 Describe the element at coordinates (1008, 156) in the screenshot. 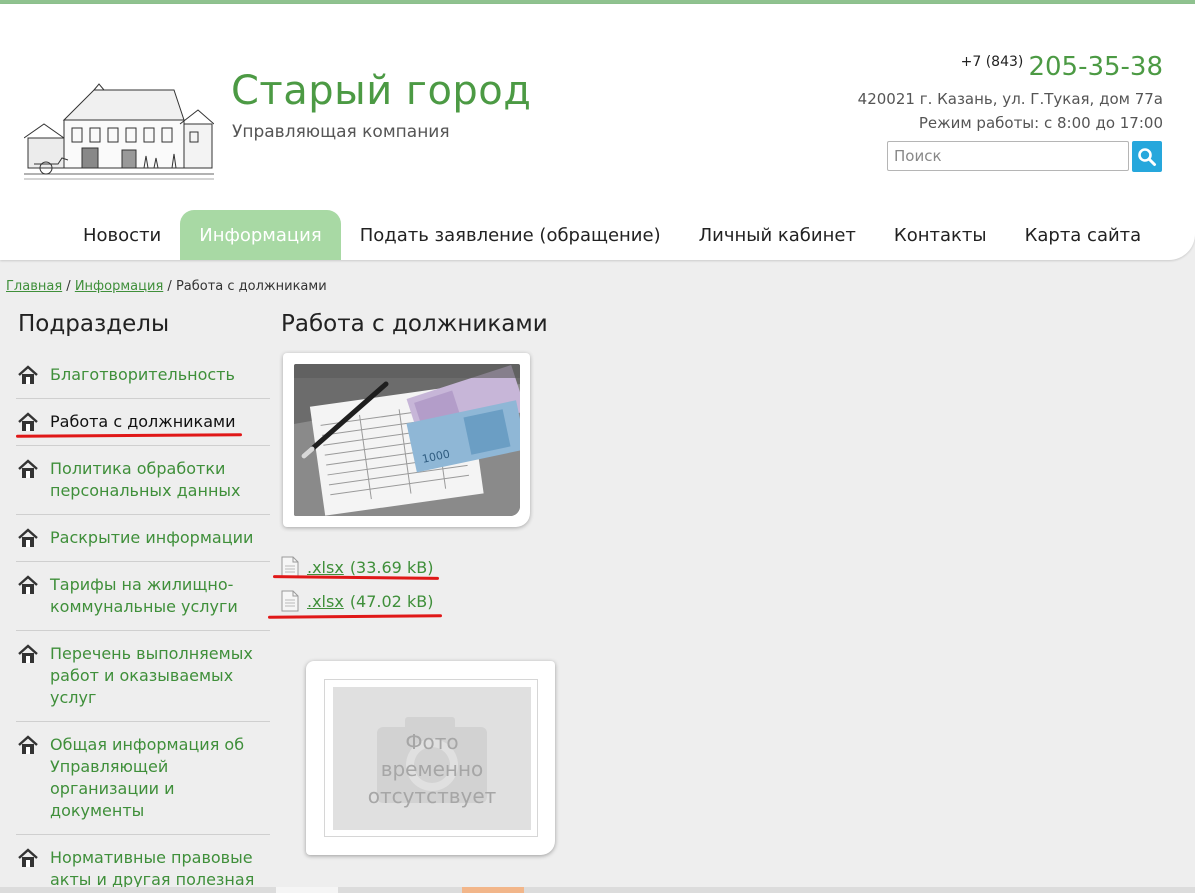

I see `search-input` at that location.